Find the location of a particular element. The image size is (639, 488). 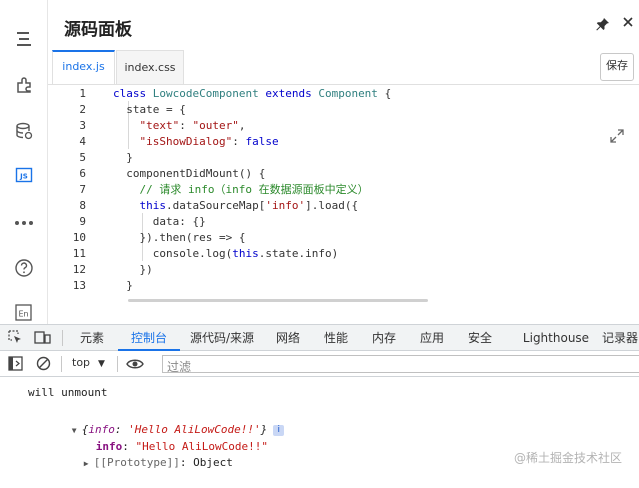

code-line: 12 }) is located at coordinates (343, 270).